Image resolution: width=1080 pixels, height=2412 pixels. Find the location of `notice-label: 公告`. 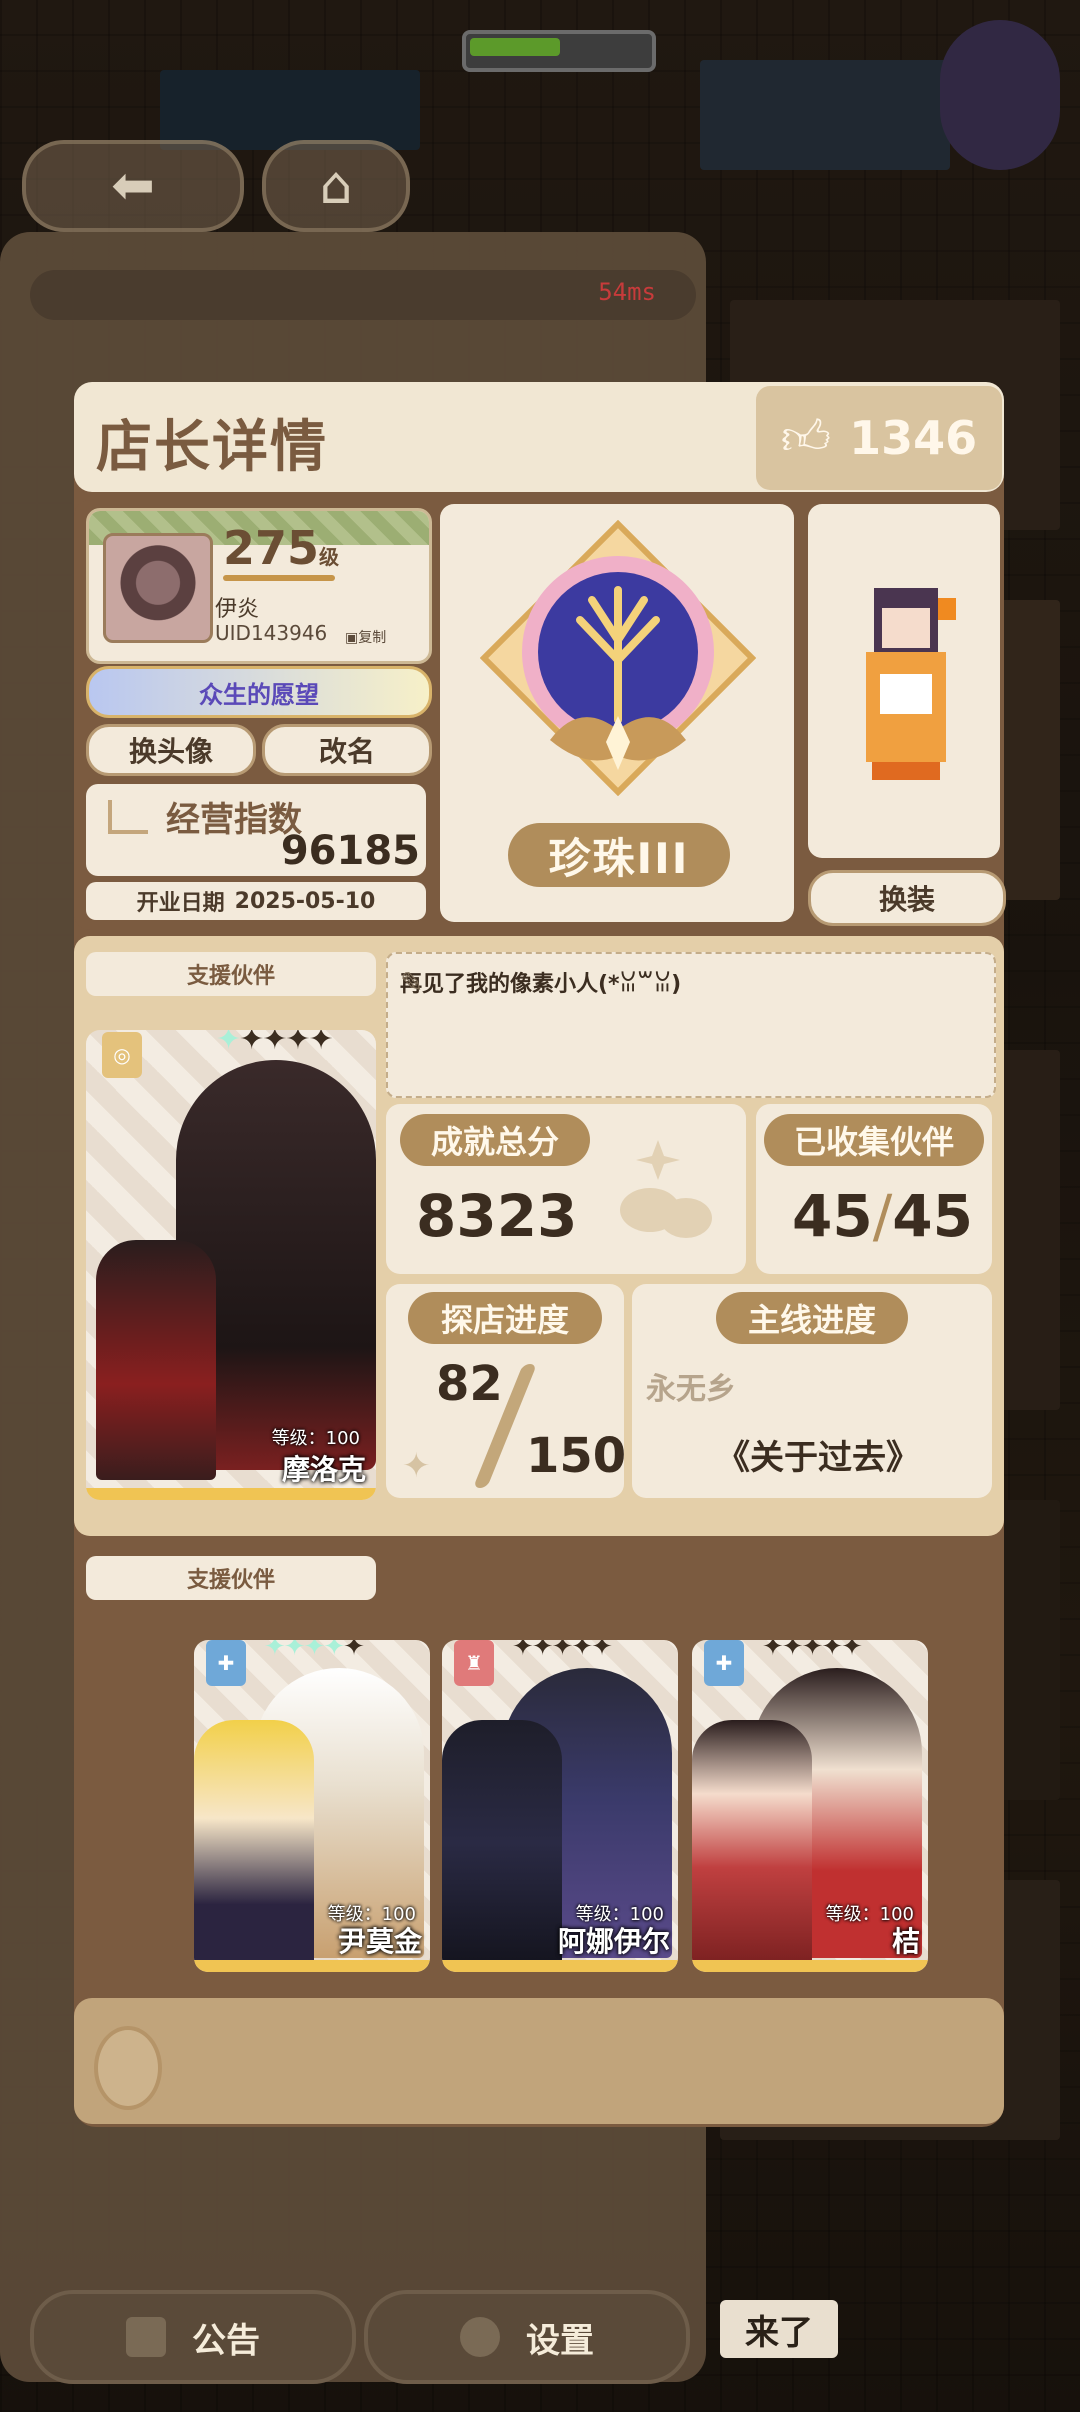

notice-label: 公告 is located at coordinates (226, 2340).